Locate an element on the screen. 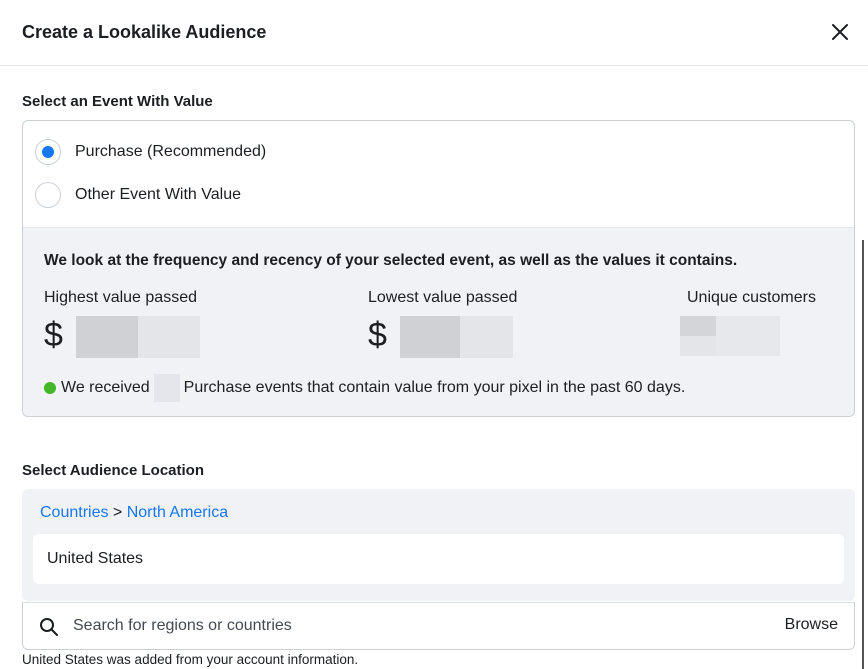 This screenshot has height=669, width=868. location-search-box: Browse is located at coordinates (438, 626).